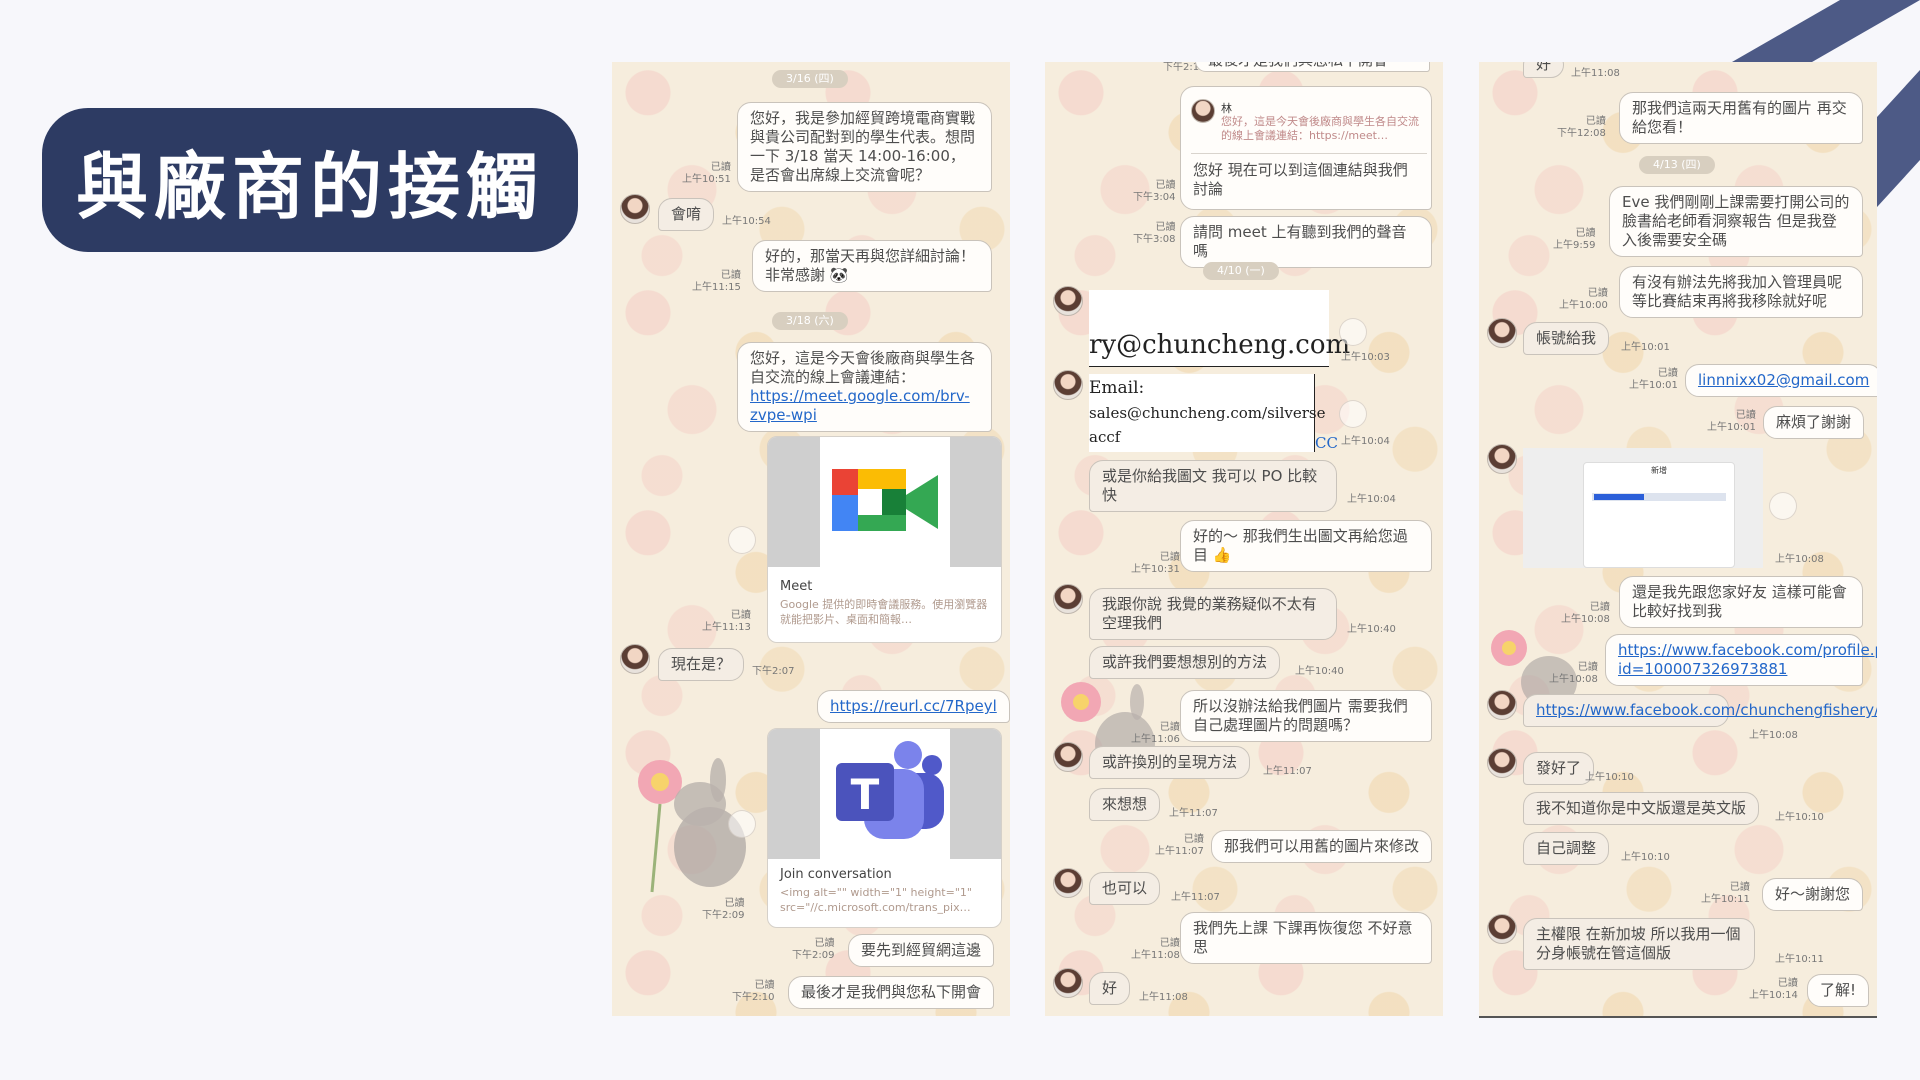  I want to click on slide-title-pill: 與廠商的接觸, so click(310, 180).